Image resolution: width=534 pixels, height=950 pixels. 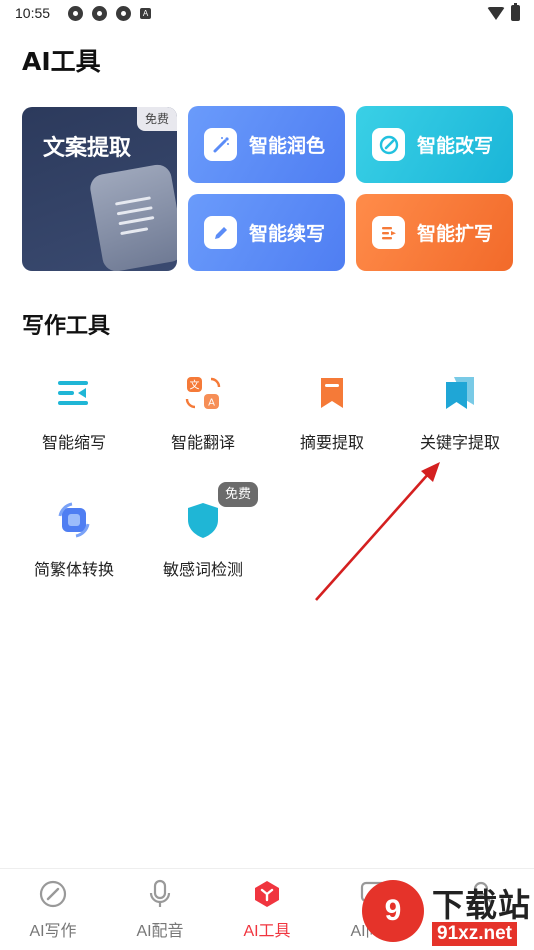 I want to click on translate-icon: 文A, so click(x=203, y=393).